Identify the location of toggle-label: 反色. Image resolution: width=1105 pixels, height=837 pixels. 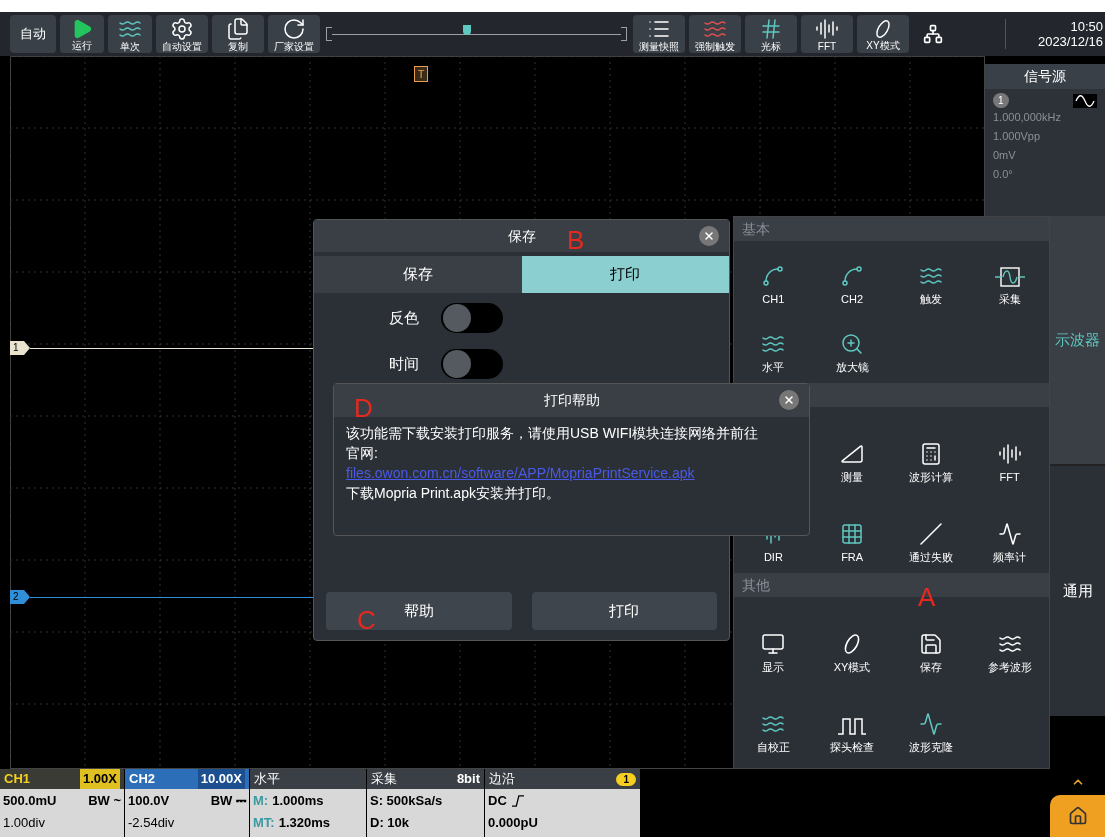
(404, 317).